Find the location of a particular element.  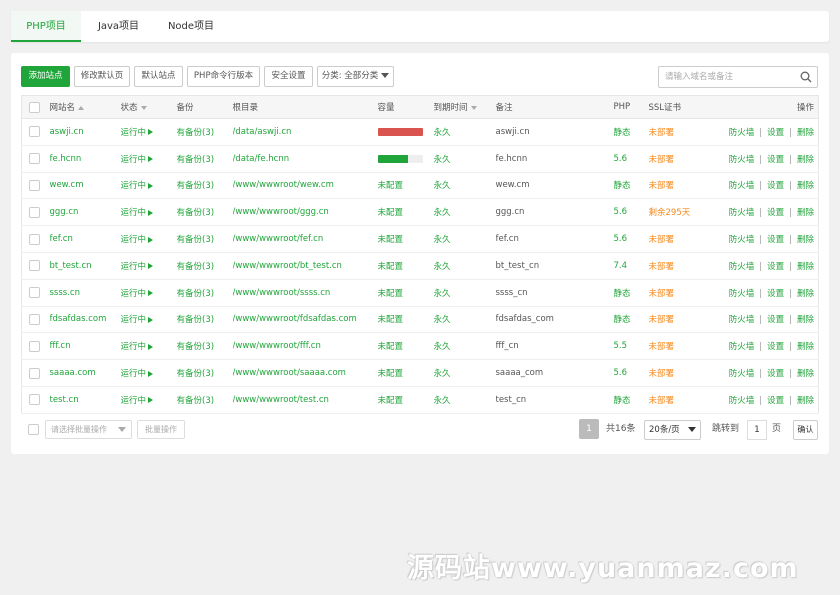

remark-text: fe.hcnn is located at coordinates (512, 159).